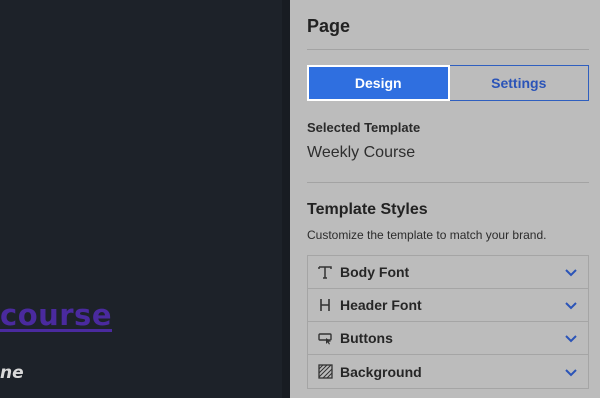 This screenshot has height=398, width=600. I want to click on canvas-course-link: course, so click(56, 315).